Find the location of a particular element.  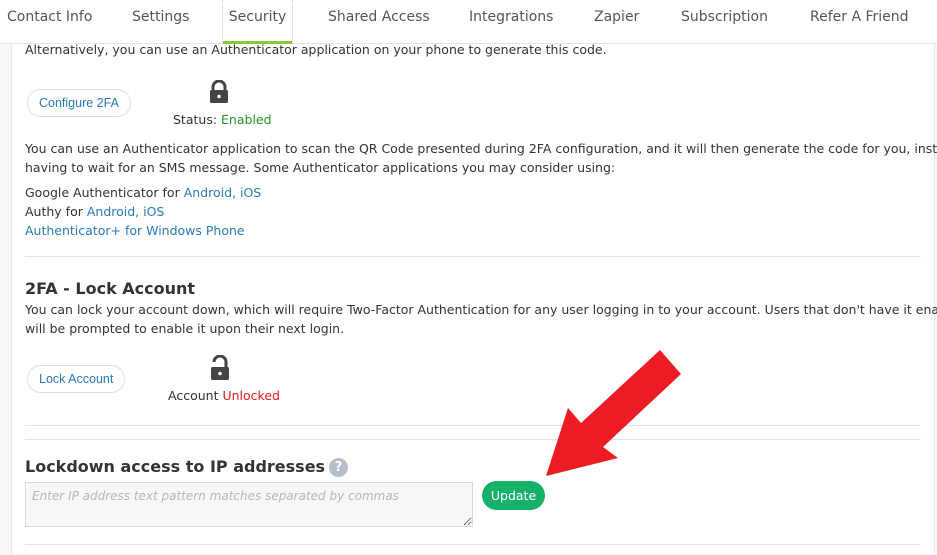

status-label: Status: is located at coordinates (195, 119).